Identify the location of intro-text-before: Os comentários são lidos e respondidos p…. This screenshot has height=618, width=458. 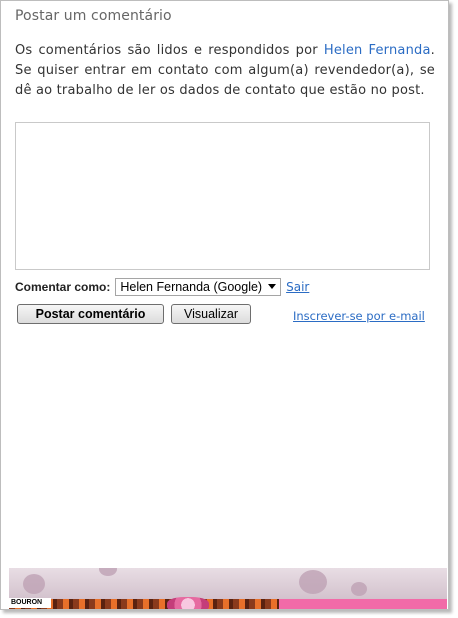
(169, 50).